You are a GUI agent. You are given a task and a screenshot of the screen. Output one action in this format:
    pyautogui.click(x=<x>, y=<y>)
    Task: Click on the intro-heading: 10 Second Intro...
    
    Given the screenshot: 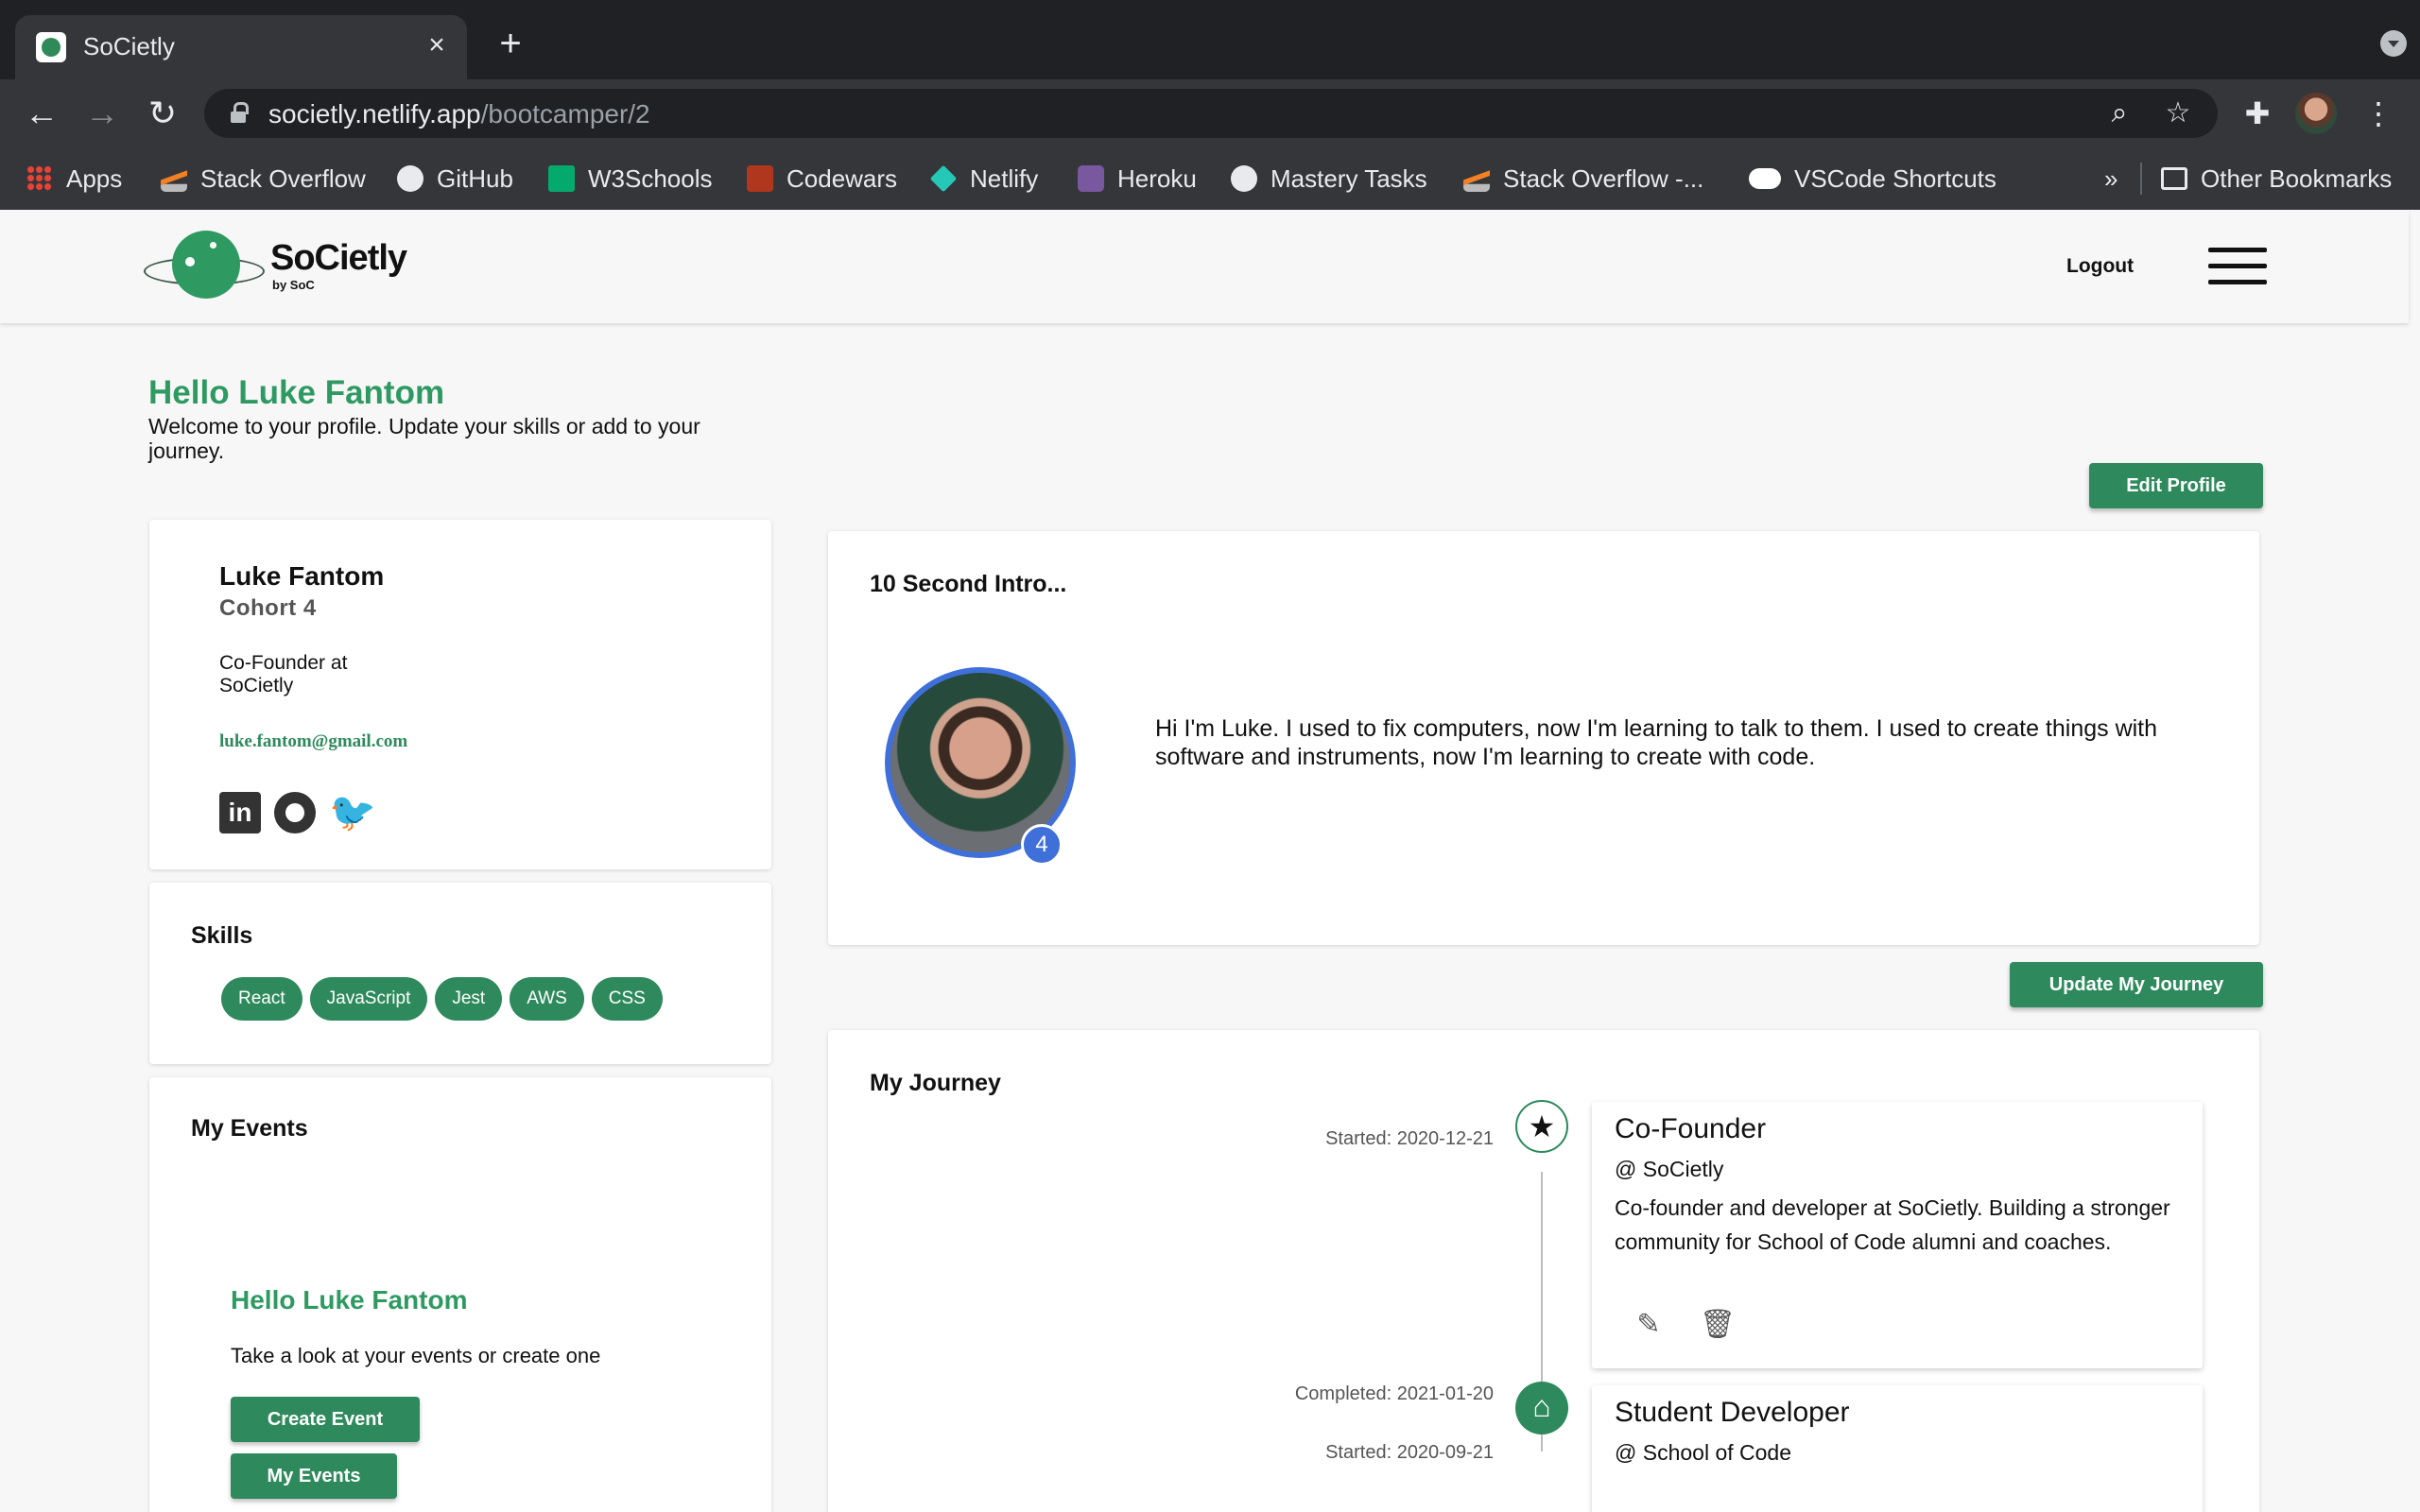 What is the action you would take?
    pyautogui.click(x=969, y=584)
    